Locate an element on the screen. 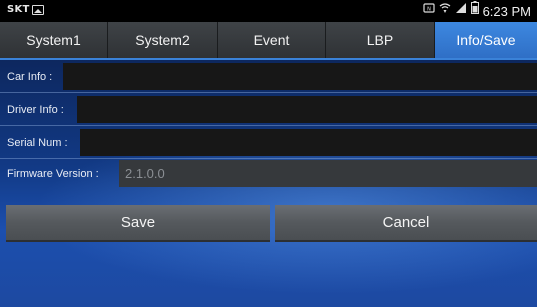 This screenshot has width=537, height=307. tab-event: Event is located at coordinates (272, 40).